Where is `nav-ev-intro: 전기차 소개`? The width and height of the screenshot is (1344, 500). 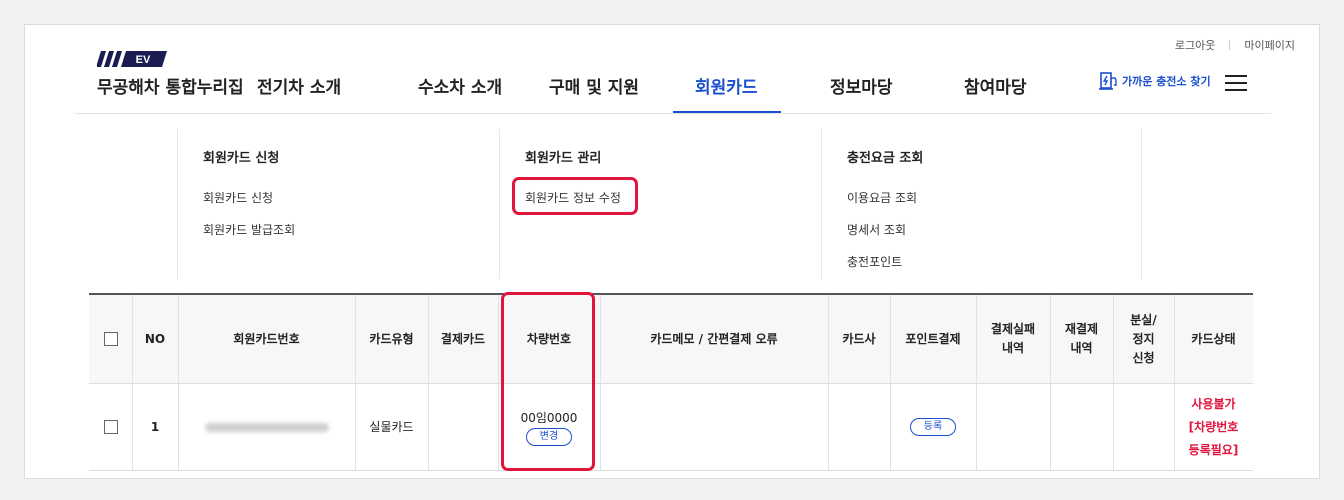
nav-ev-intro: 전기차 소개 is located at coordinates (299, 85).